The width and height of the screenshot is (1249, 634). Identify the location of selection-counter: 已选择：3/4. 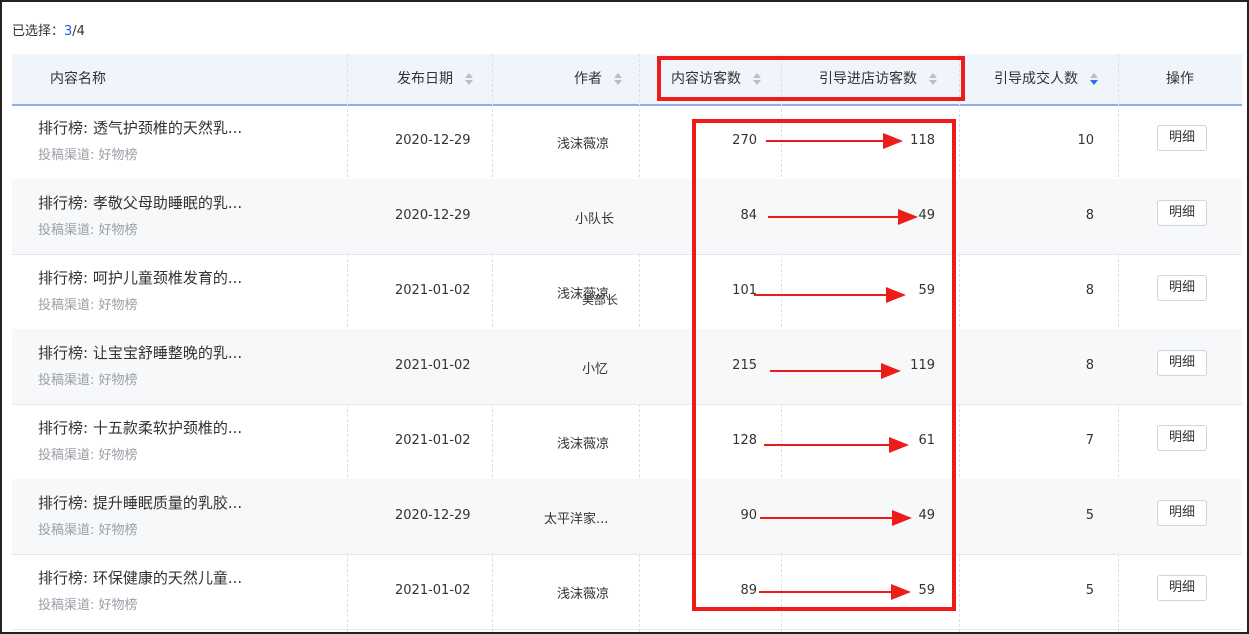
(48, 29).